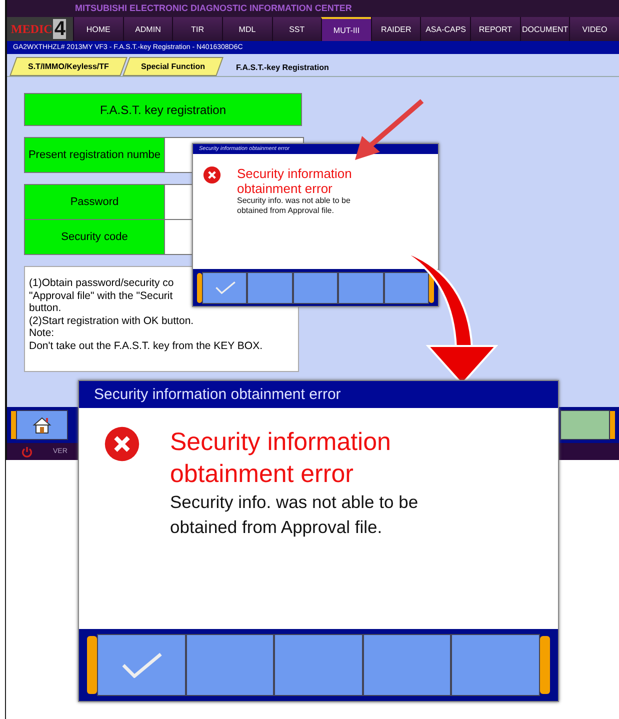 This screenshot has height=719, width=619. I want to click on nav-tab: TIR, so click(197, 29).